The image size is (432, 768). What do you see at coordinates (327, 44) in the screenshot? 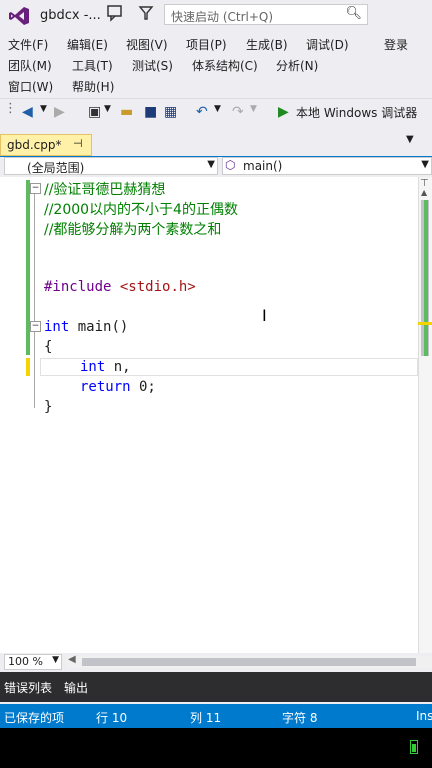
I see `menu-debug: 调试(D)` at bounding box center [327, 44].